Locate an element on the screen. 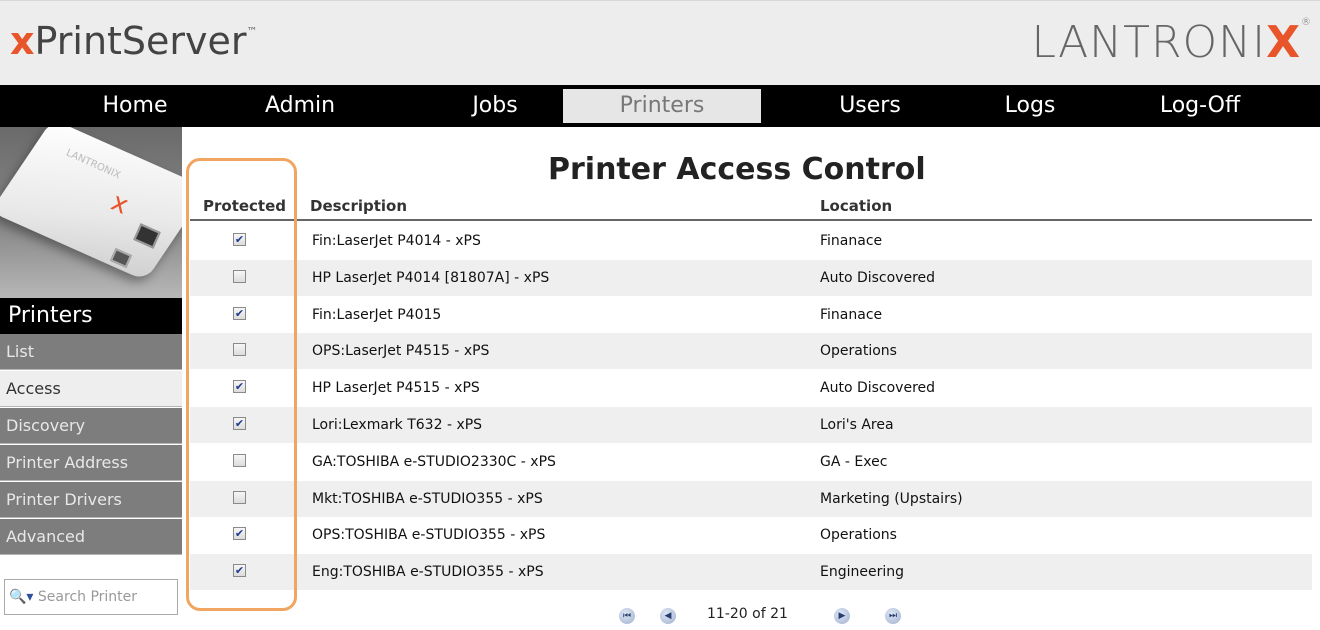 Image resolution: width=1320 pixels, height=630 pixels. sidebar-item-list: List is located at coordinates (91, 352).